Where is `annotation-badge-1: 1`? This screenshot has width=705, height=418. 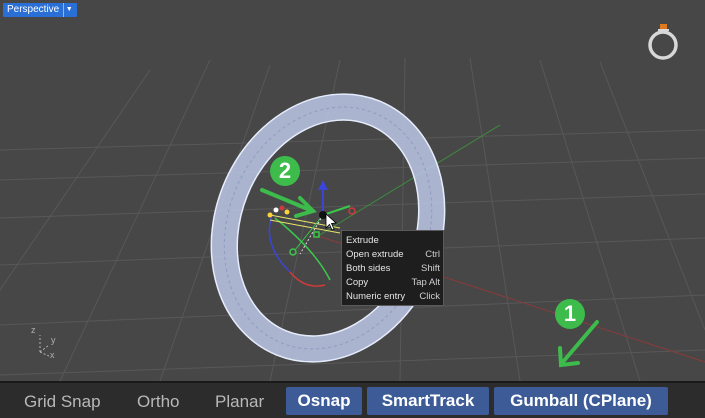 annotation-badge-1: 1 is located at coordinates (570, 314).